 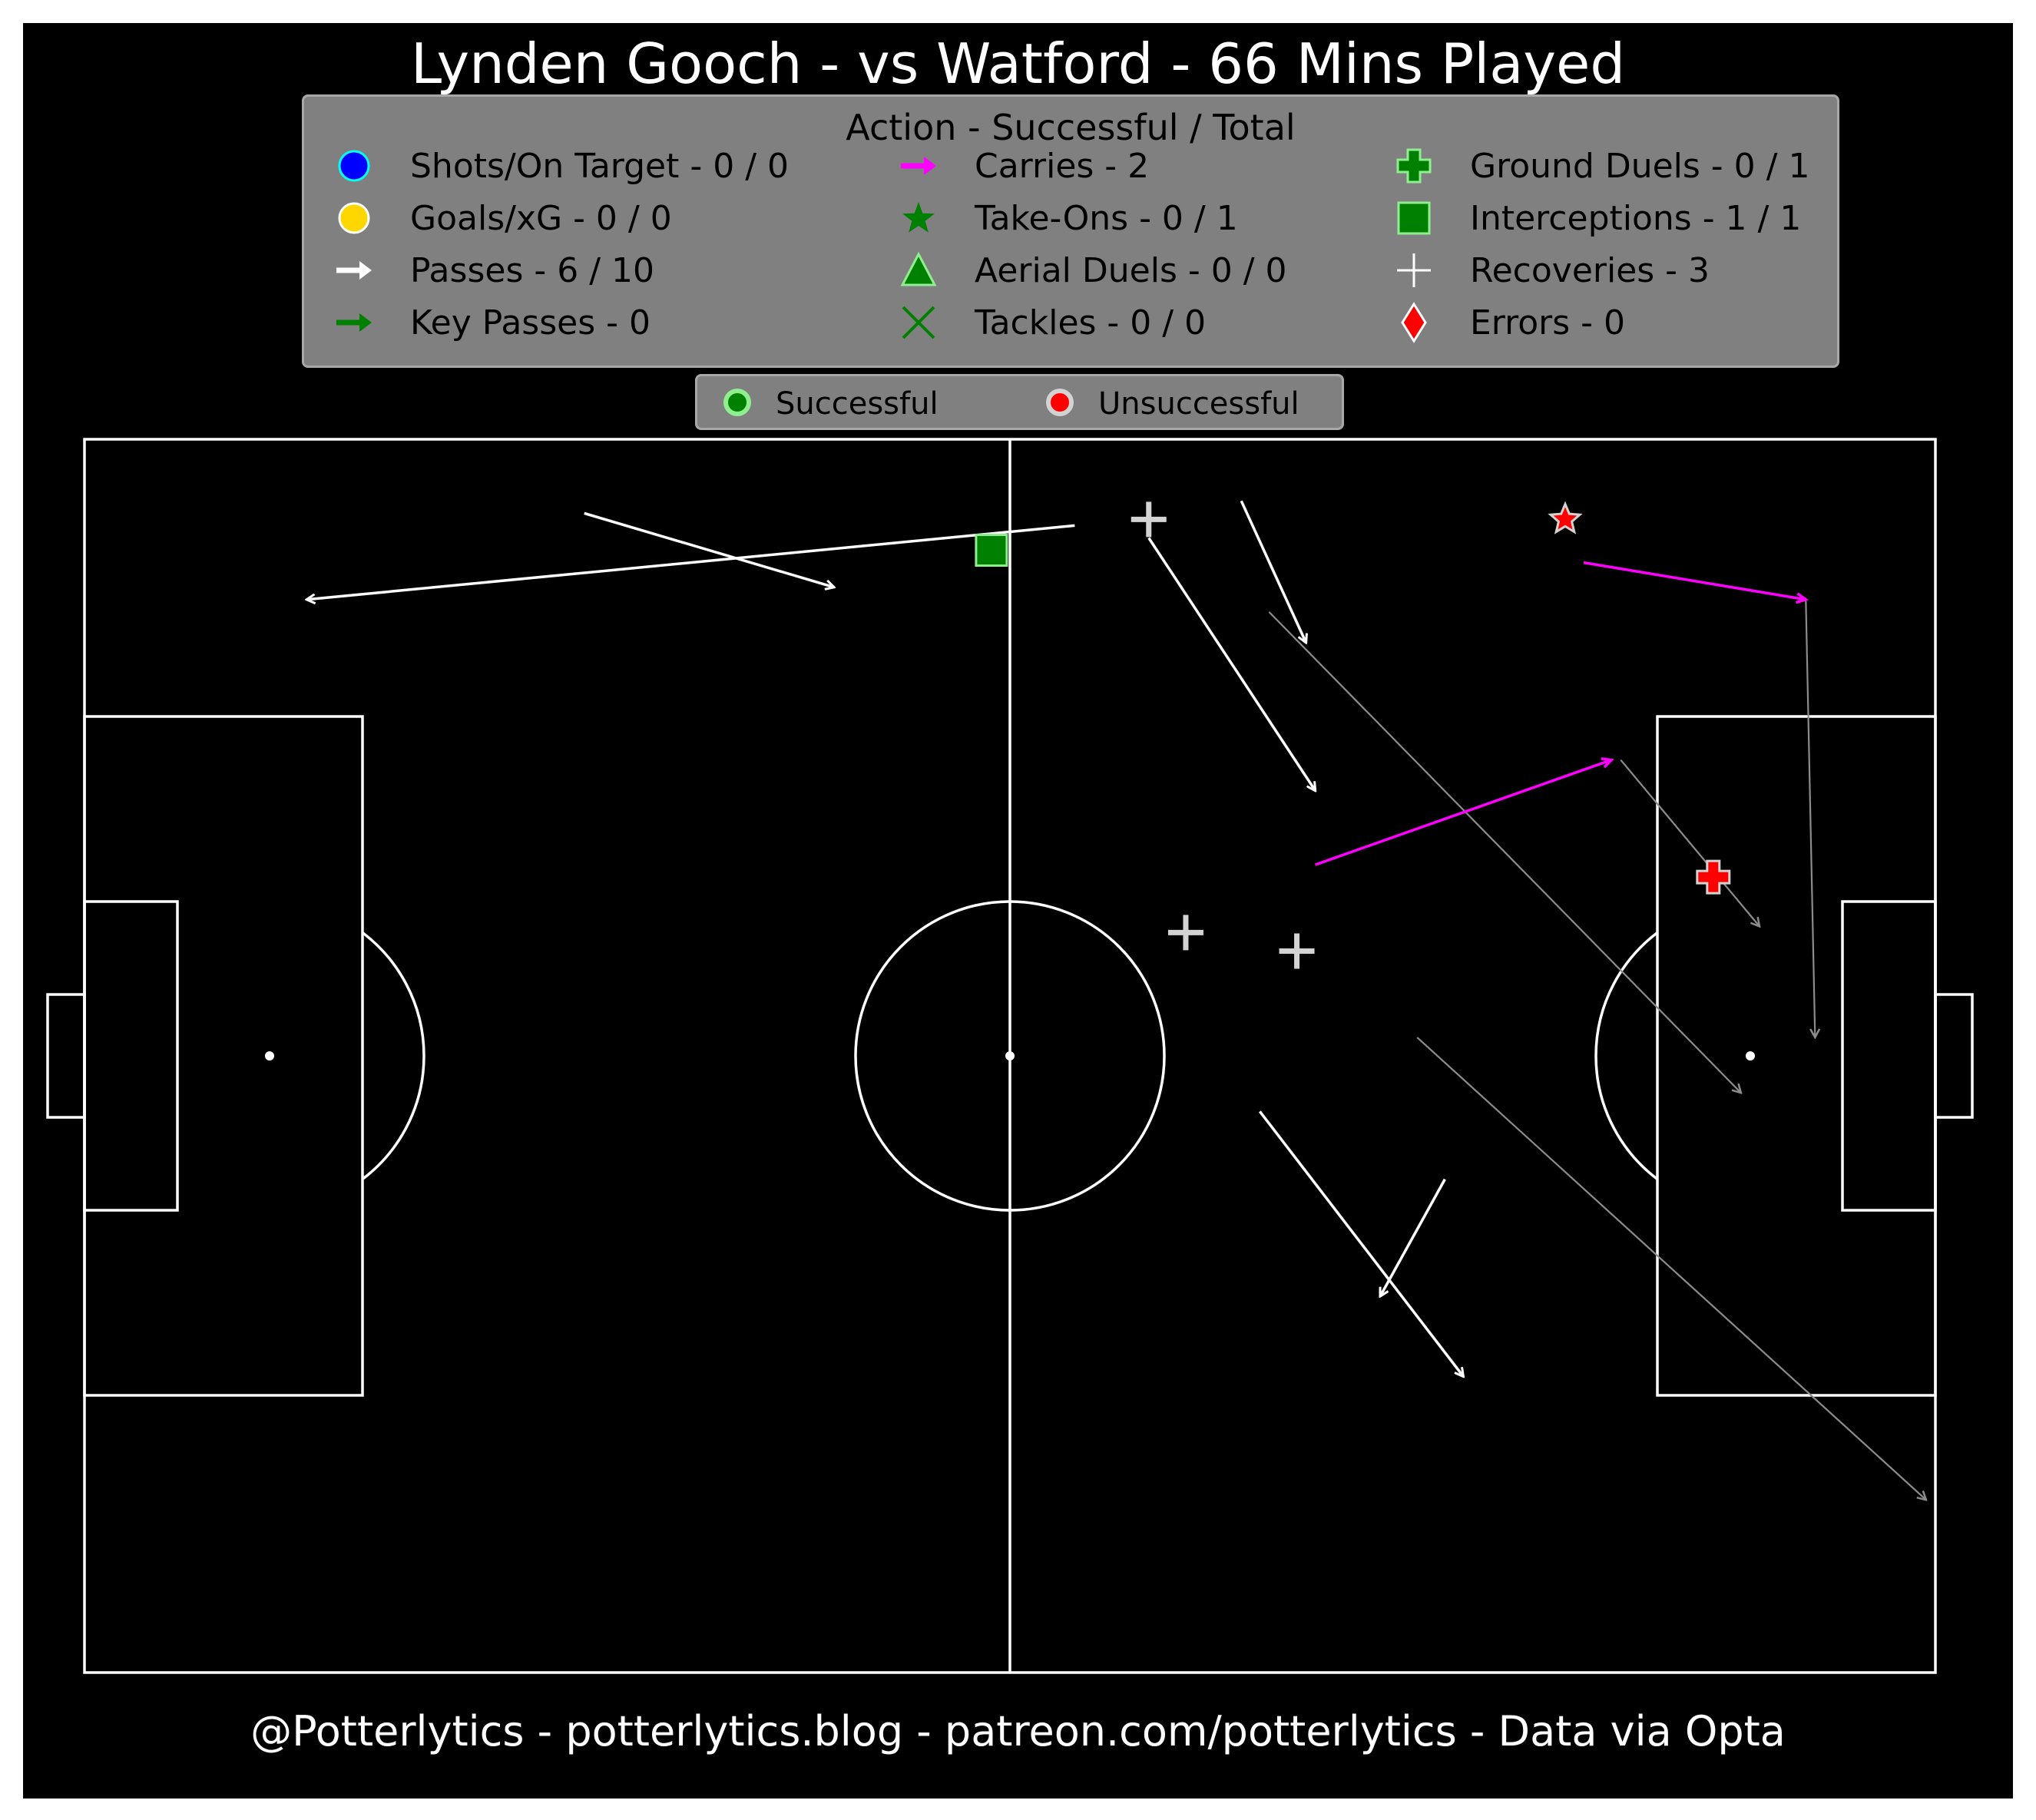 What do you see at coordinates (1889, 1056) in the screenshot?
I see `right-six-yard-box` at bounding box center [1889, 1056].